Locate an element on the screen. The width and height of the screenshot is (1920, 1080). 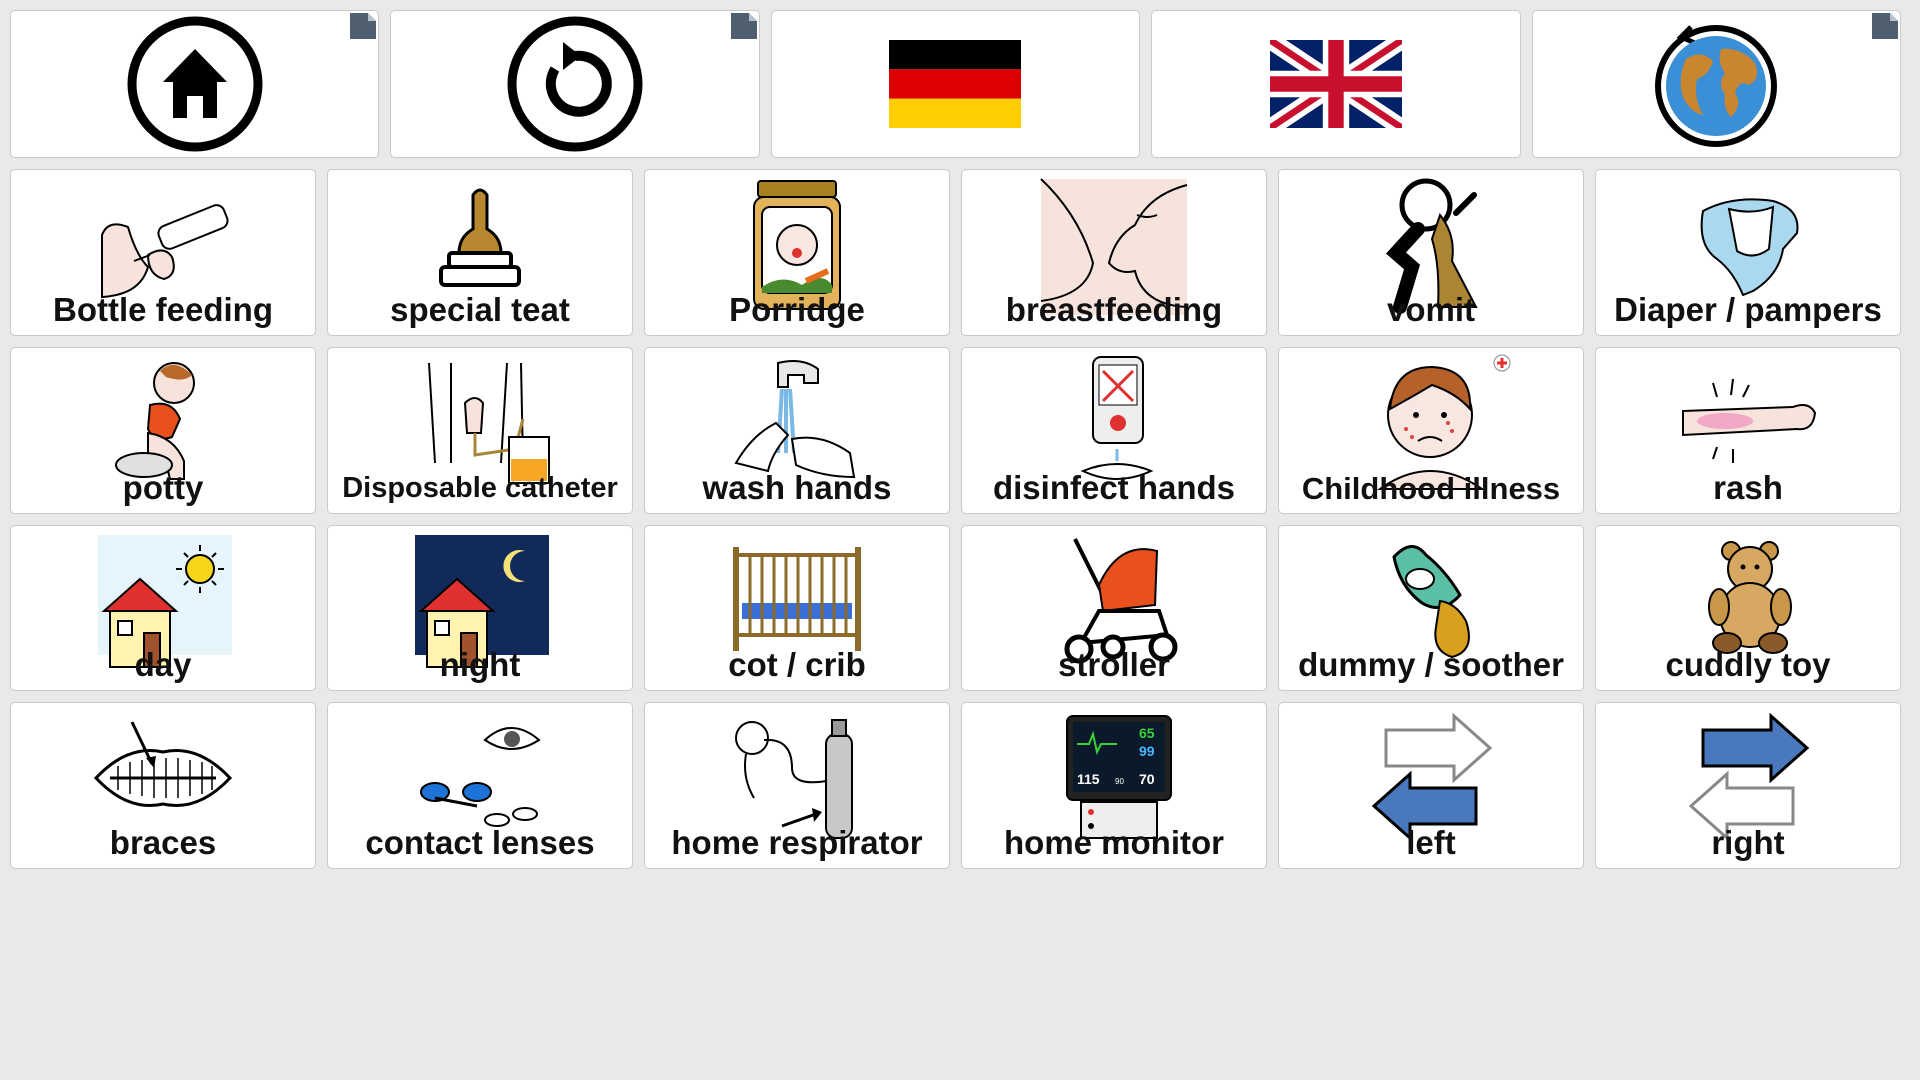
tile-label: left is located at coordinates (1431, 843).